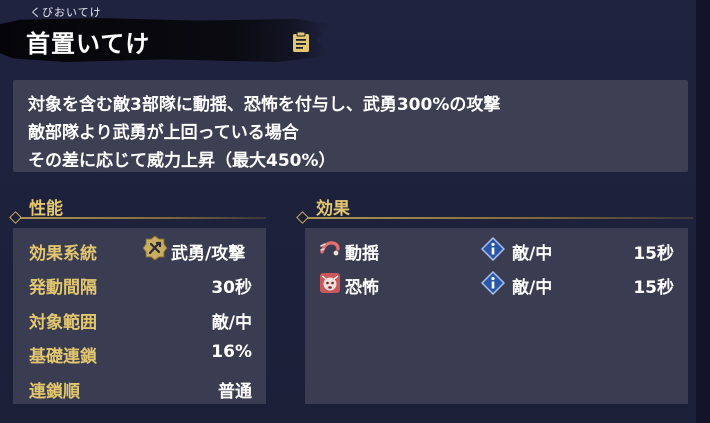  Describe the element at coordinates (139, 323) in the screenshot. I see `stat-row-range: 対象範囲 敵/中` at that location.